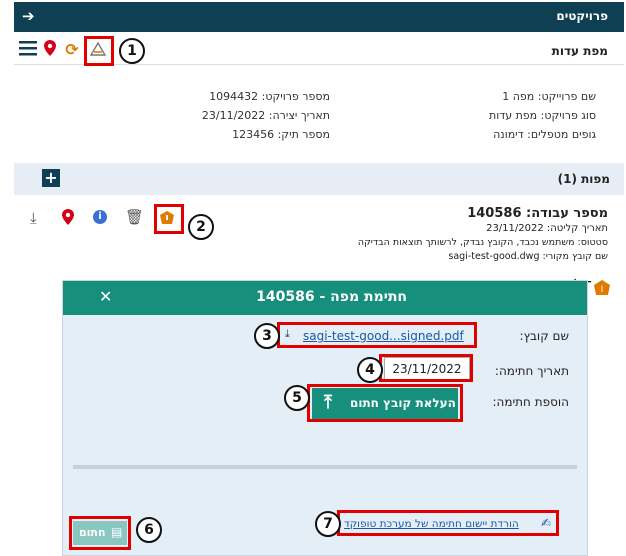 The width and height of the screenshot is (626, 556). Describe the element at coordinates (134, 217) in the screenshot. I see `trash-icon: 🗑` at that location.